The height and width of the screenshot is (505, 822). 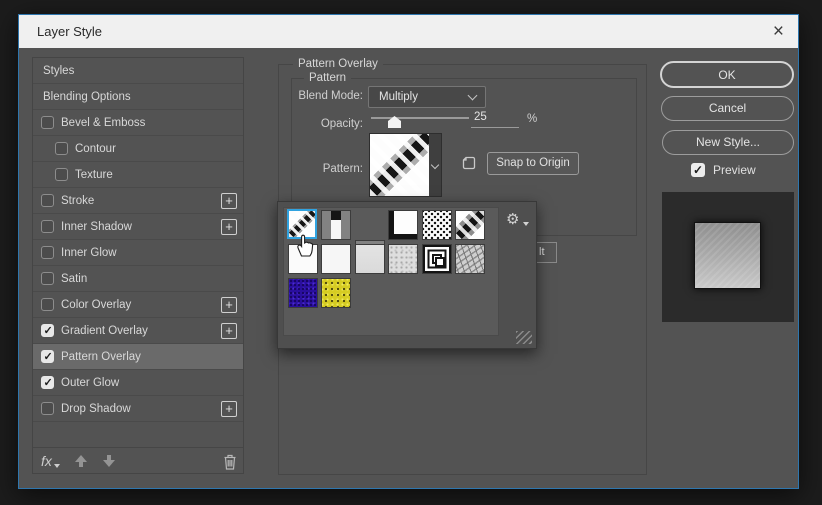 What do you see at coordinates (94, 174) in the screenshot?
I see `sidebar-item-label: Texture` at bounding box center [94, 174].